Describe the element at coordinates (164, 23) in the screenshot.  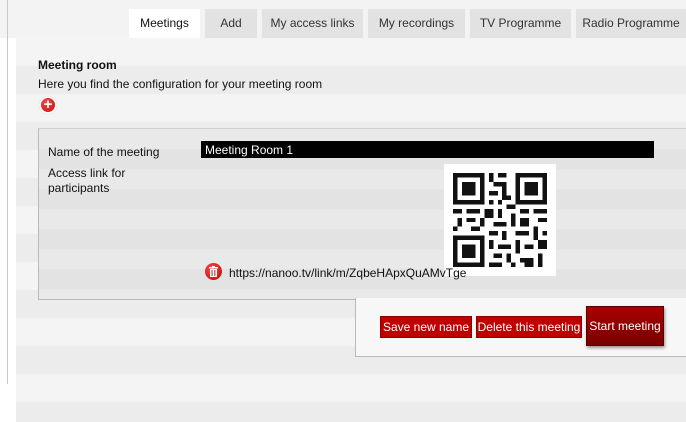
I see `tab-meetings: Meetings` at that location.